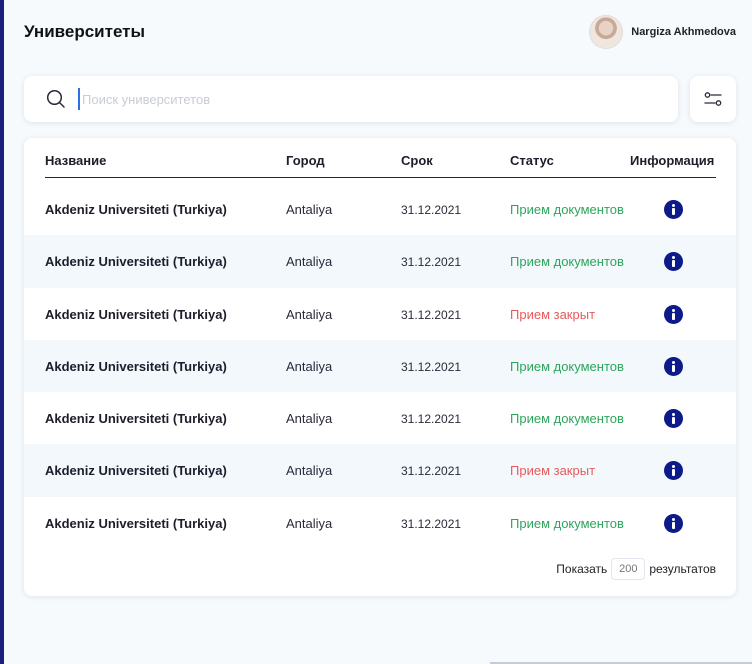 The image size is (752, 664). I want to click on search-input, so click(358, 99).